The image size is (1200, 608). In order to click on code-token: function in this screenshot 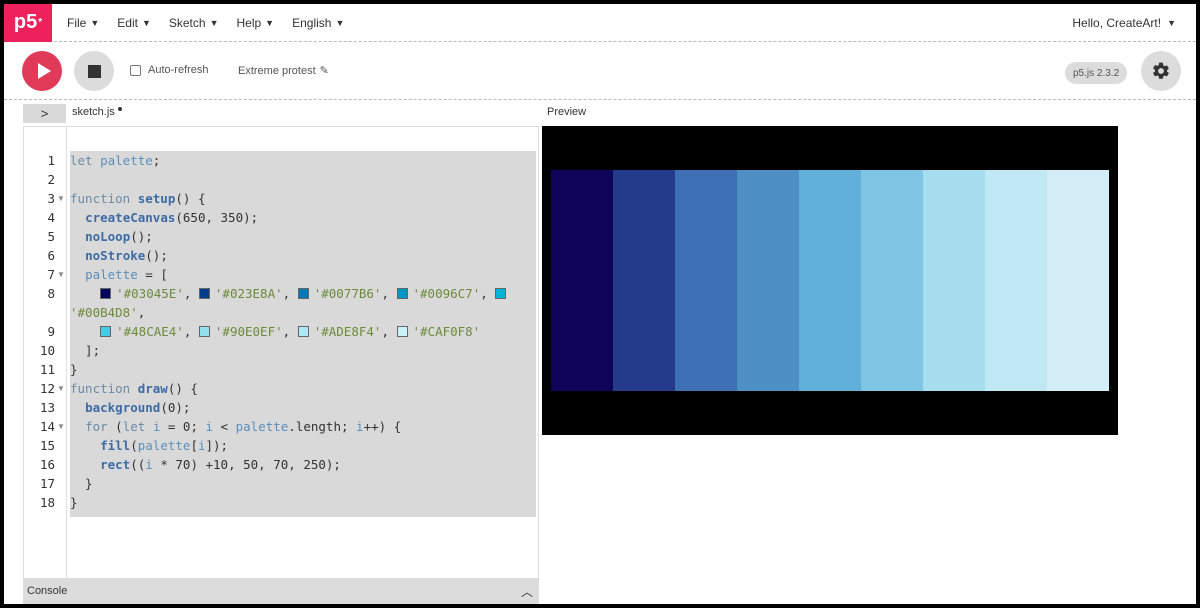, I will do `click(104, 388)`.